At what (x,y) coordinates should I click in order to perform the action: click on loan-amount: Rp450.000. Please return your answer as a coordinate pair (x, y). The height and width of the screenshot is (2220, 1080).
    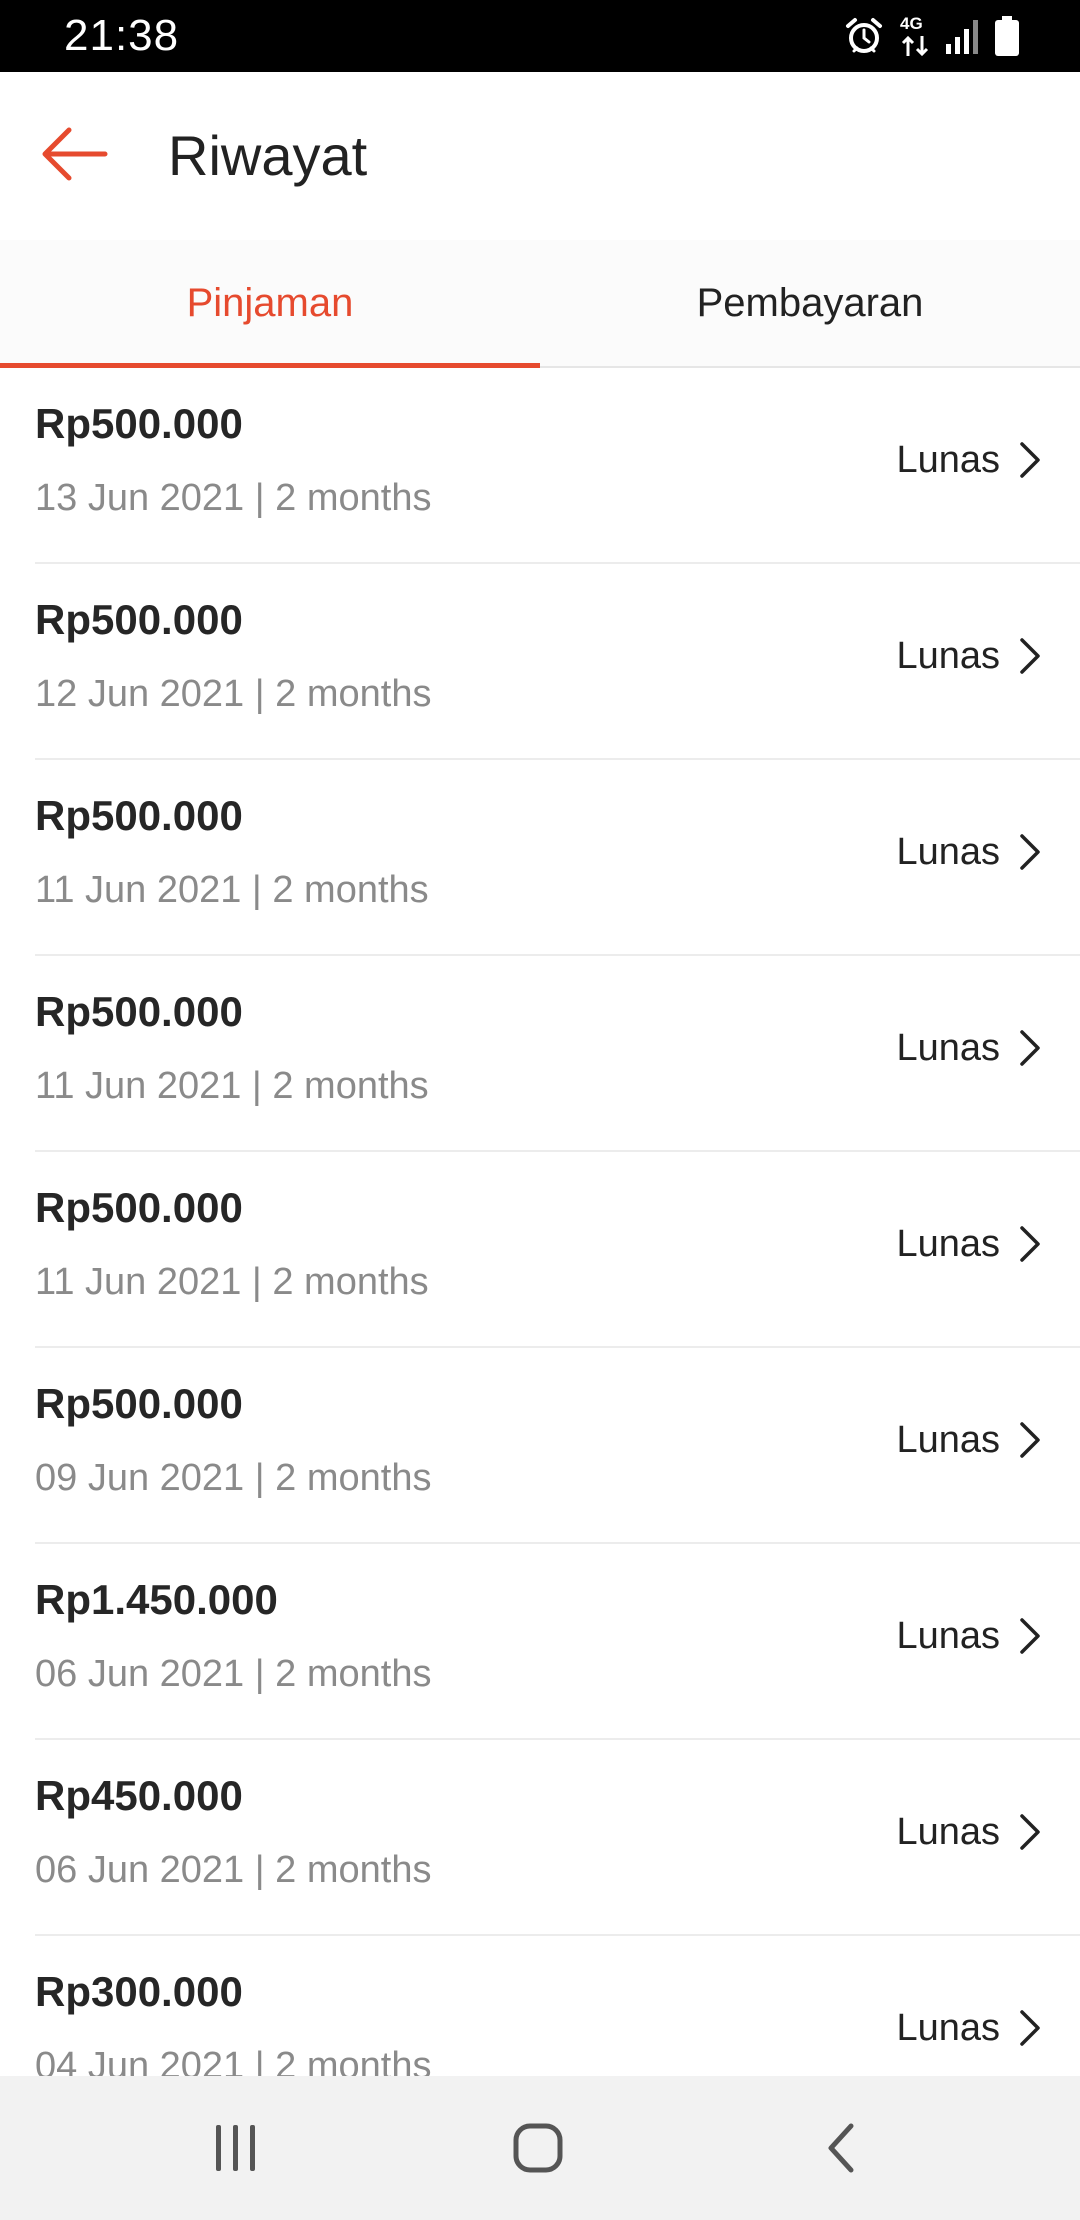
    Looking at the image, I should click on (139, 1795).